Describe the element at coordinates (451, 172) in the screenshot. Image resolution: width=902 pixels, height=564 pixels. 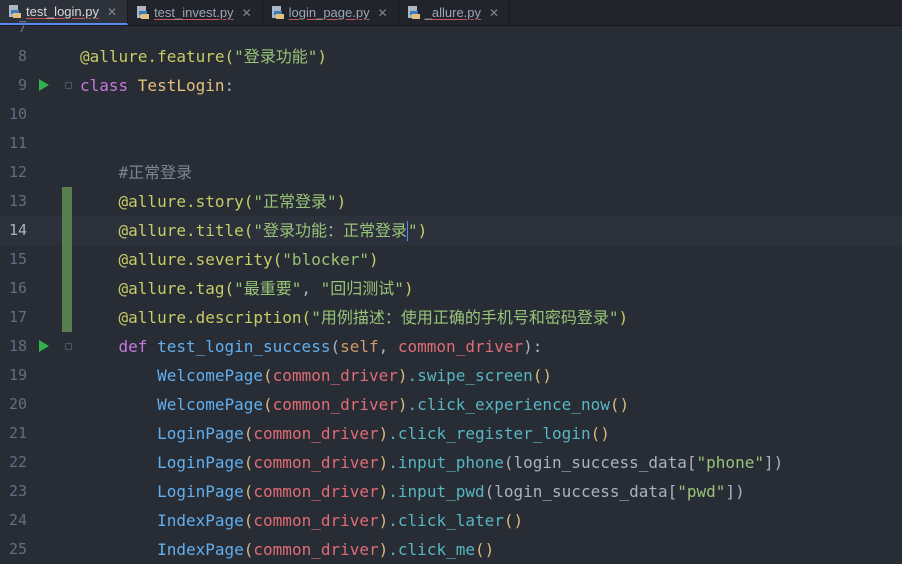
I see `code-line: 12 #正常登录` at that location.